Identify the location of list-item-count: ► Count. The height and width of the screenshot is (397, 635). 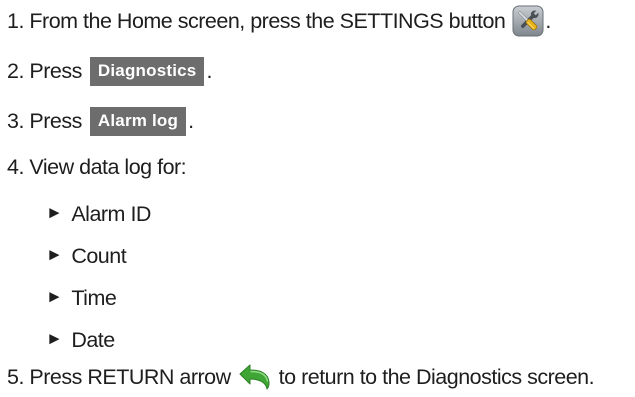
(86, 256).